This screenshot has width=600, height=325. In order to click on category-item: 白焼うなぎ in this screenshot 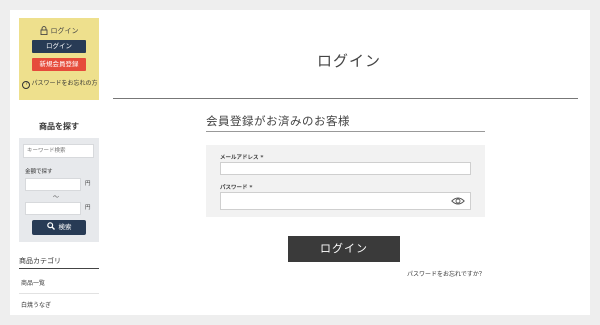, I will do `click(36, 304)`.